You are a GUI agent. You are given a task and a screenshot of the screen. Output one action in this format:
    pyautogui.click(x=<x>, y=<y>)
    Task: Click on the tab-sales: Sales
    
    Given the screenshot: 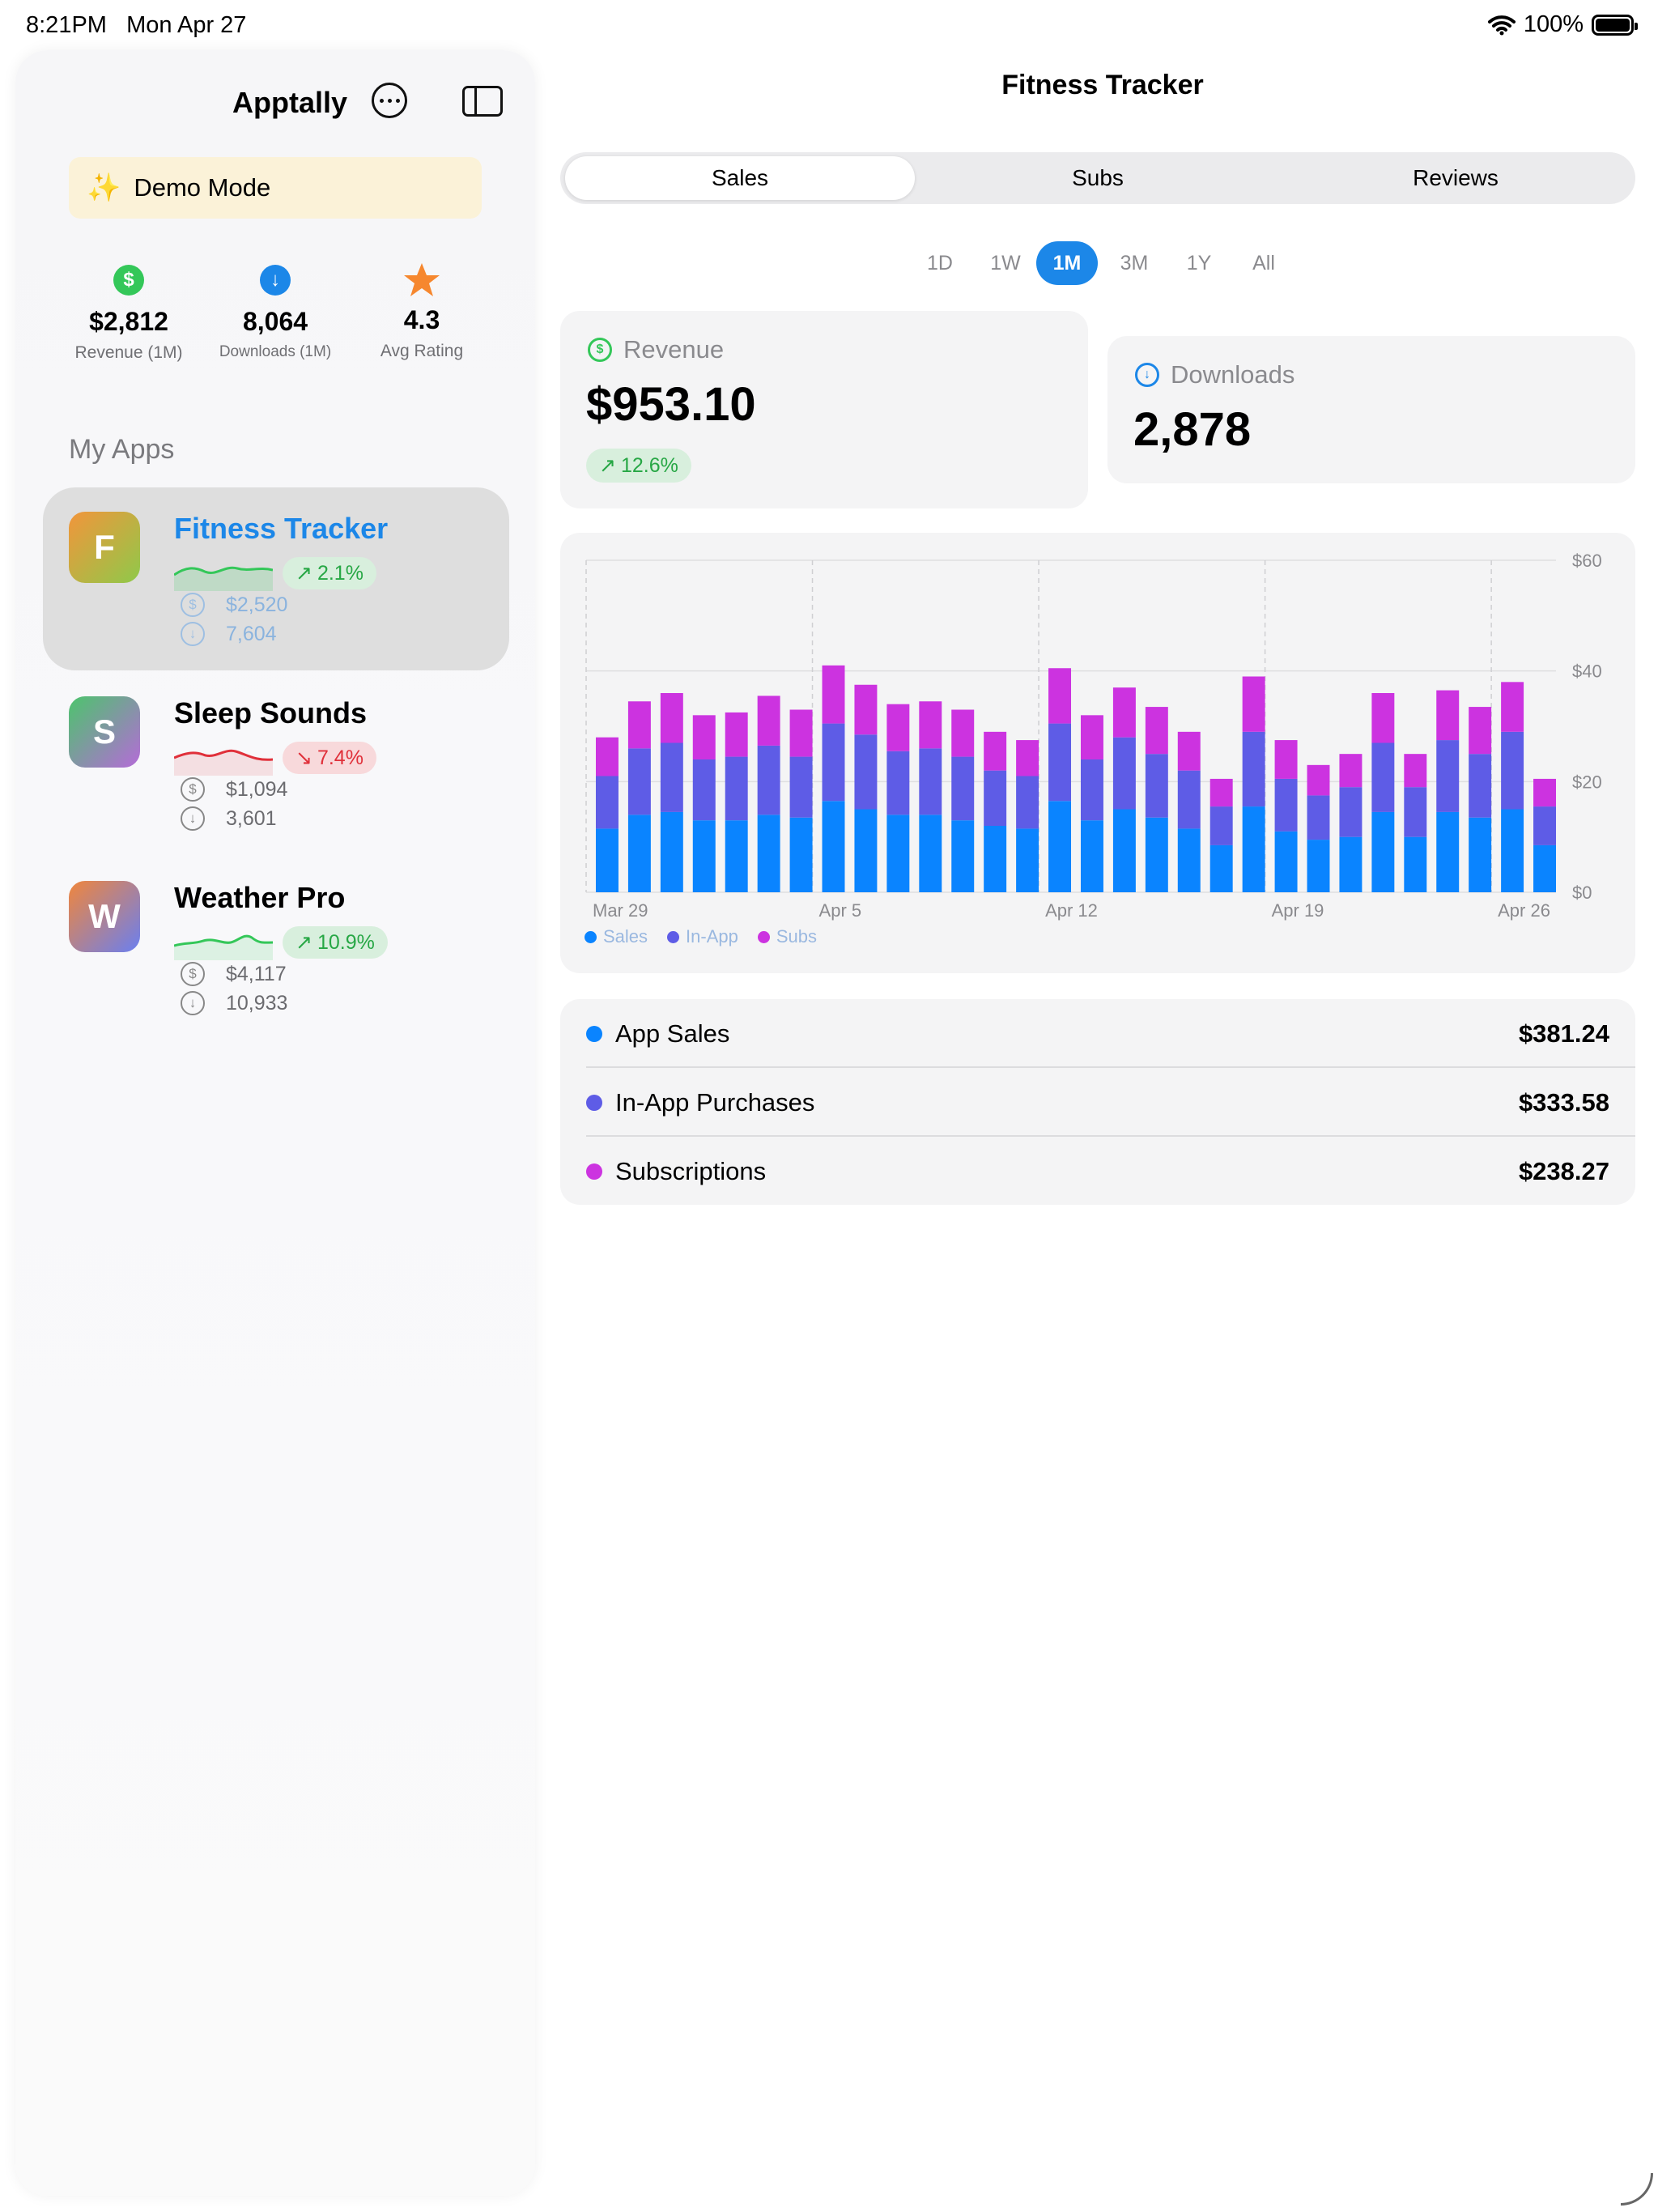 What is the action you would take?
    pyautogui.click(x=740, y=178)
    